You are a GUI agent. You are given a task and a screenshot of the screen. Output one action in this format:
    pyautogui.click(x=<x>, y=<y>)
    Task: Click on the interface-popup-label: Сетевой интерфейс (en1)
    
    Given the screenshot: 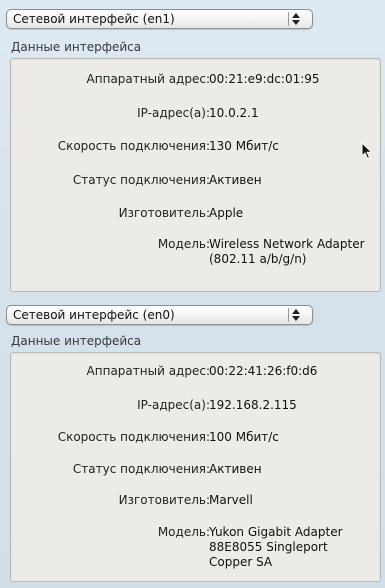 What is the action you would take?
    pyautogui.click(x=94, y=19)
    